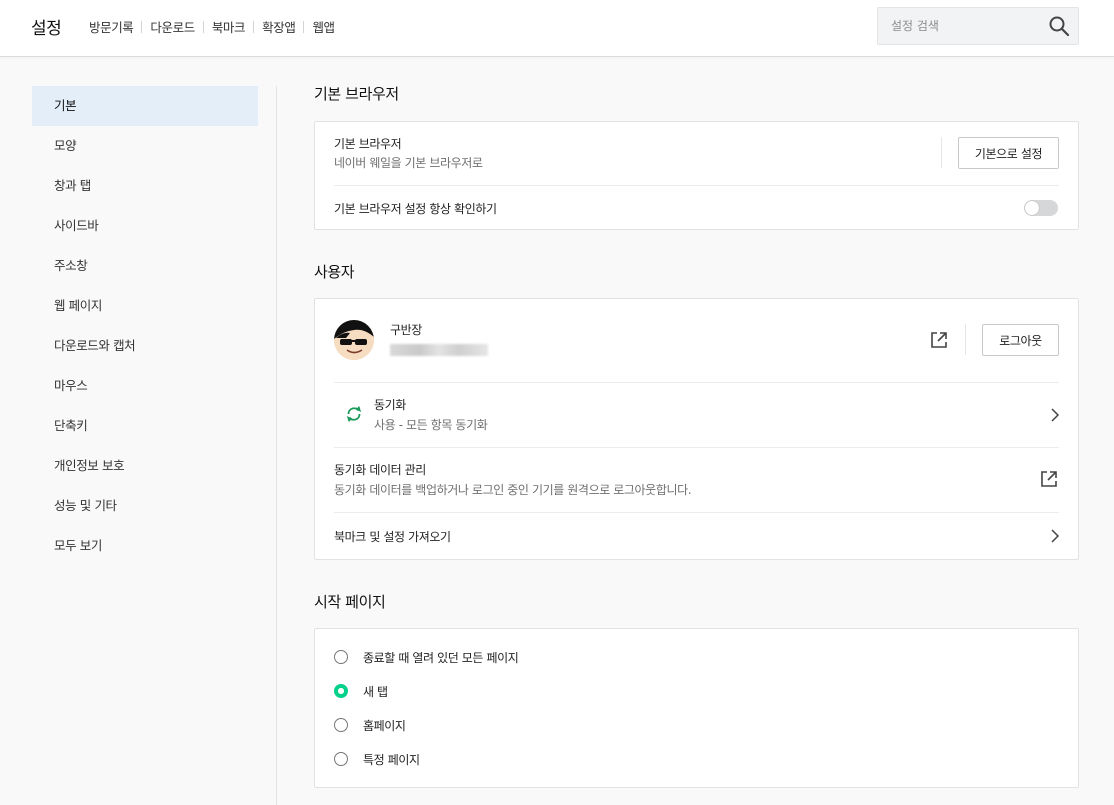 The height and width of the screenshot is (805, 1114). What do you see at coordinates (958, 26) in the screenshot?
I see `search-input` at bounding box center [958, 26].